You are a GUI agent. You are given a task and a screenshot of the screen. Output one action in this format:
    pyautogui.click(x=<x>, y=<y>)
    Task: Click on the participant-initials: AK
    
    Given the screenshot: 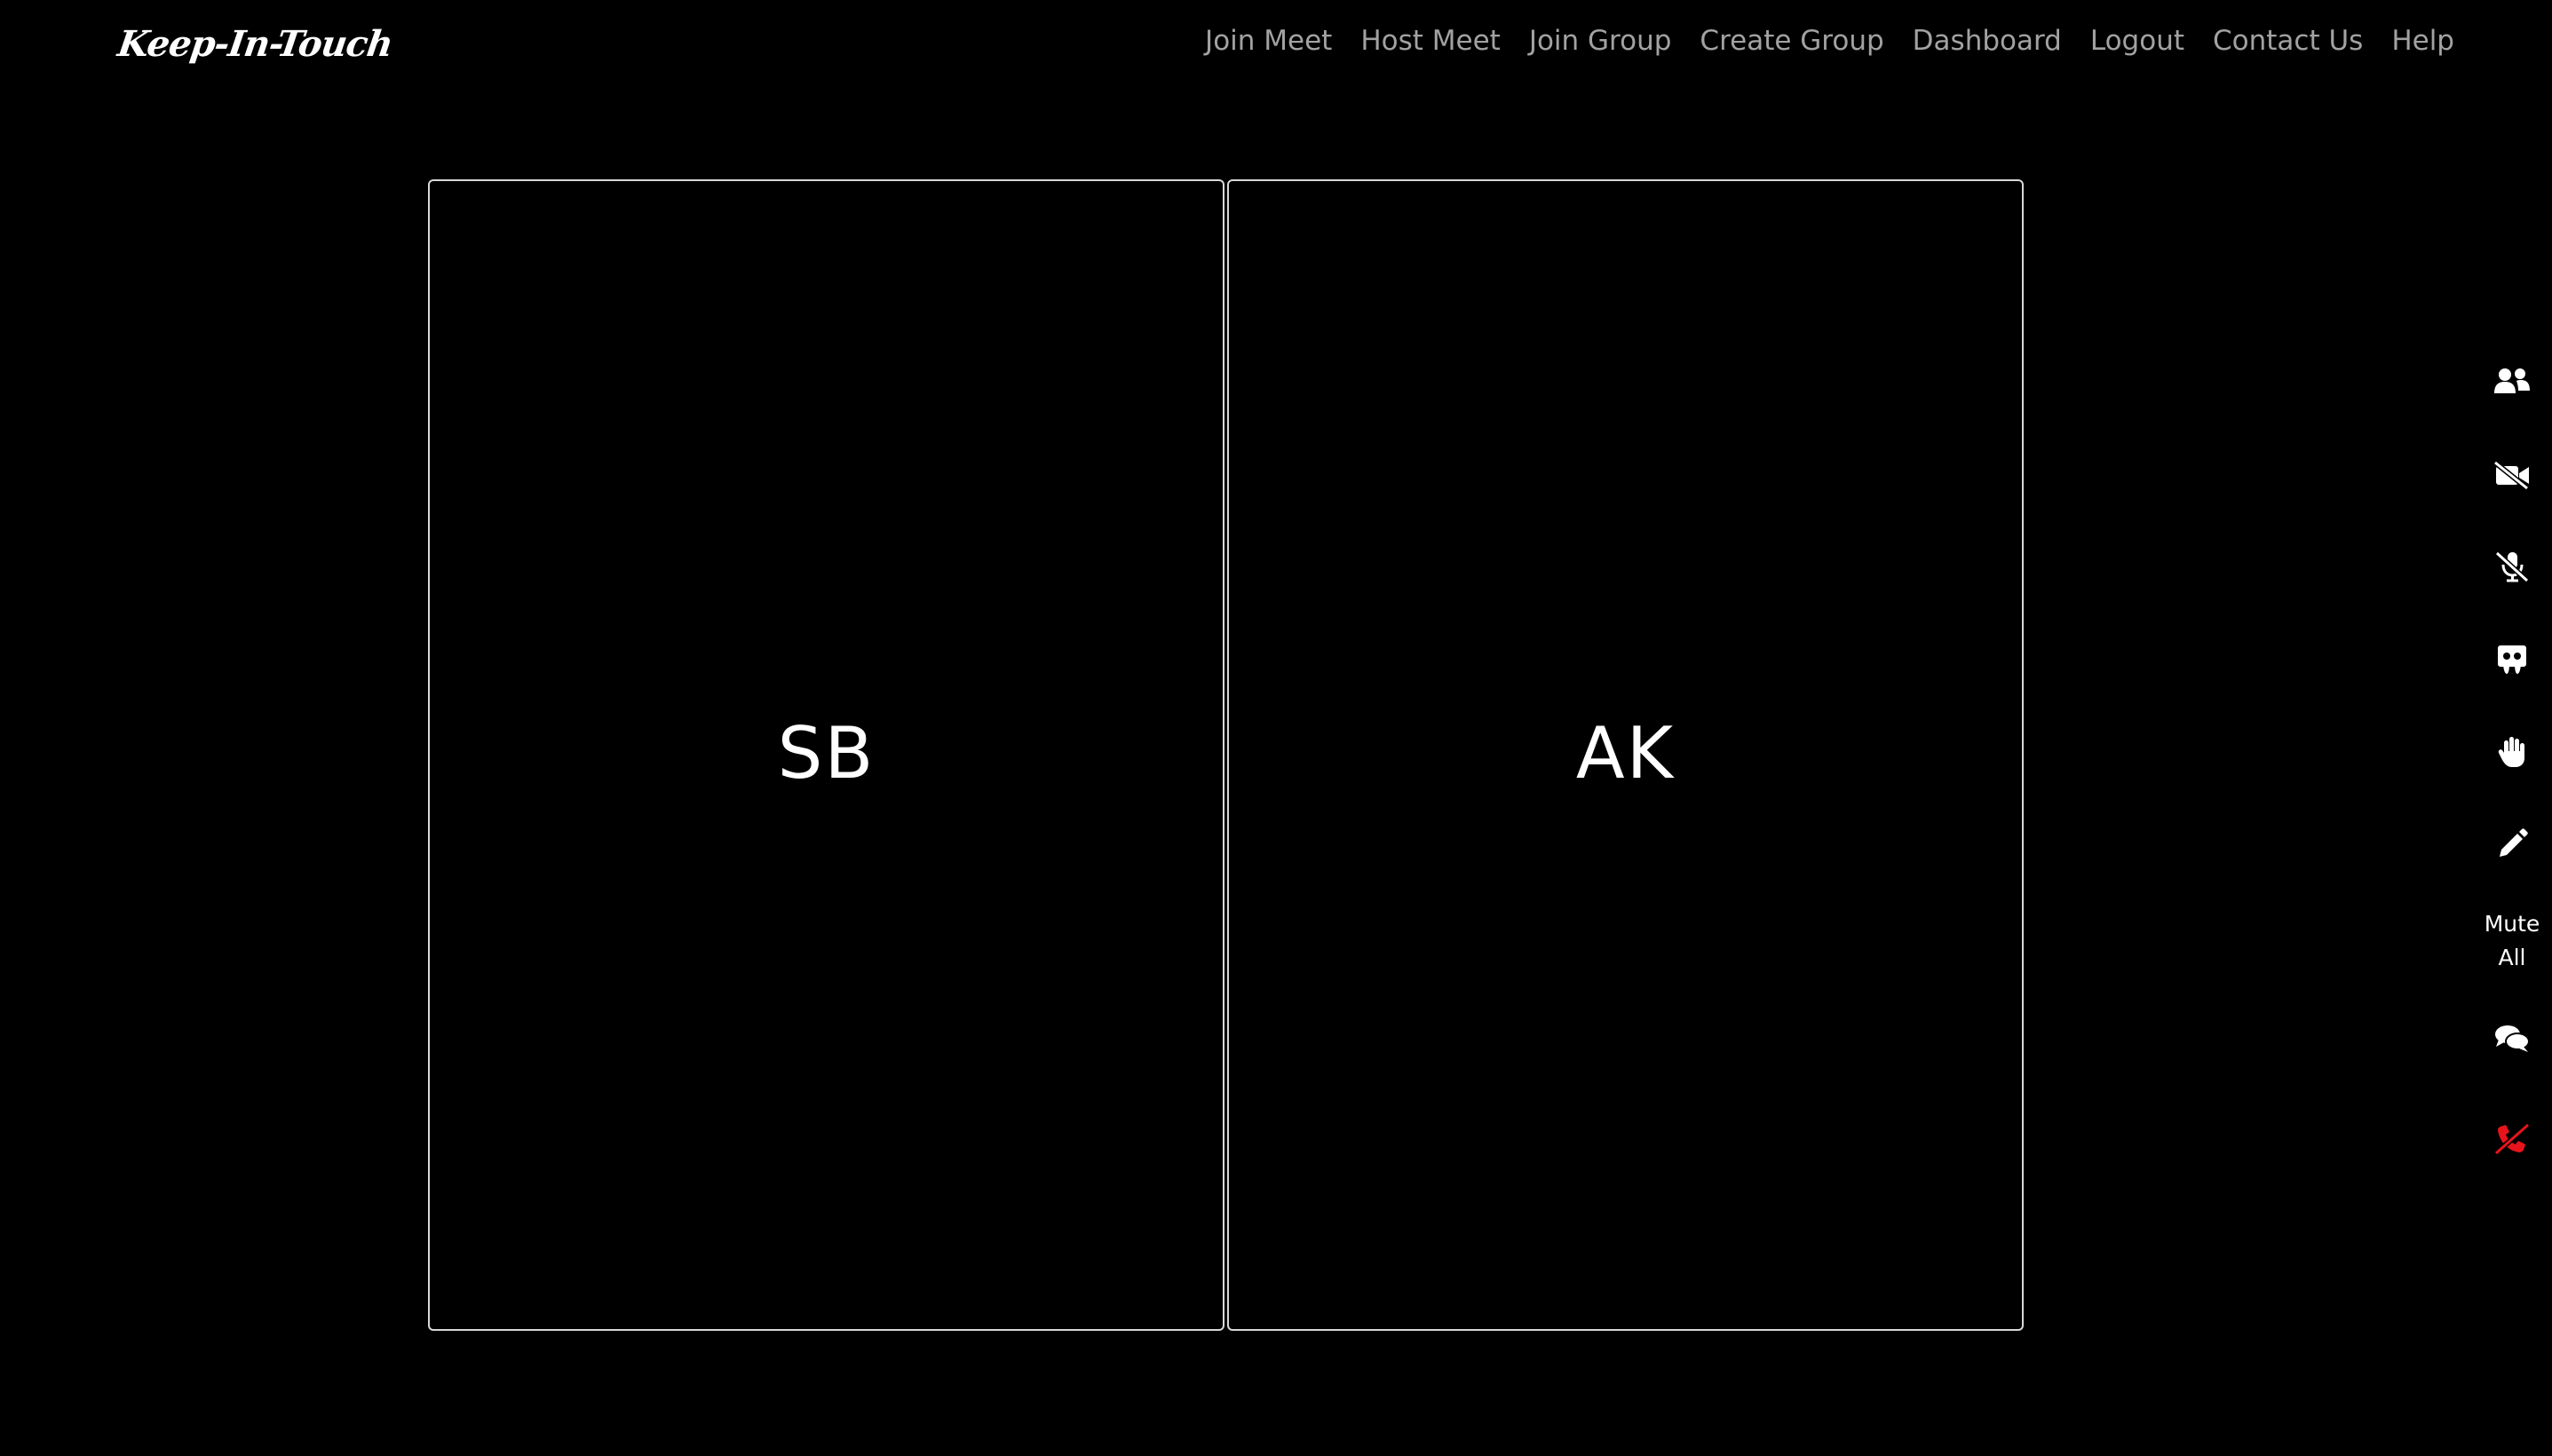 What is the action you would take?
    pyautogui.click(x=1625, y=753)
    